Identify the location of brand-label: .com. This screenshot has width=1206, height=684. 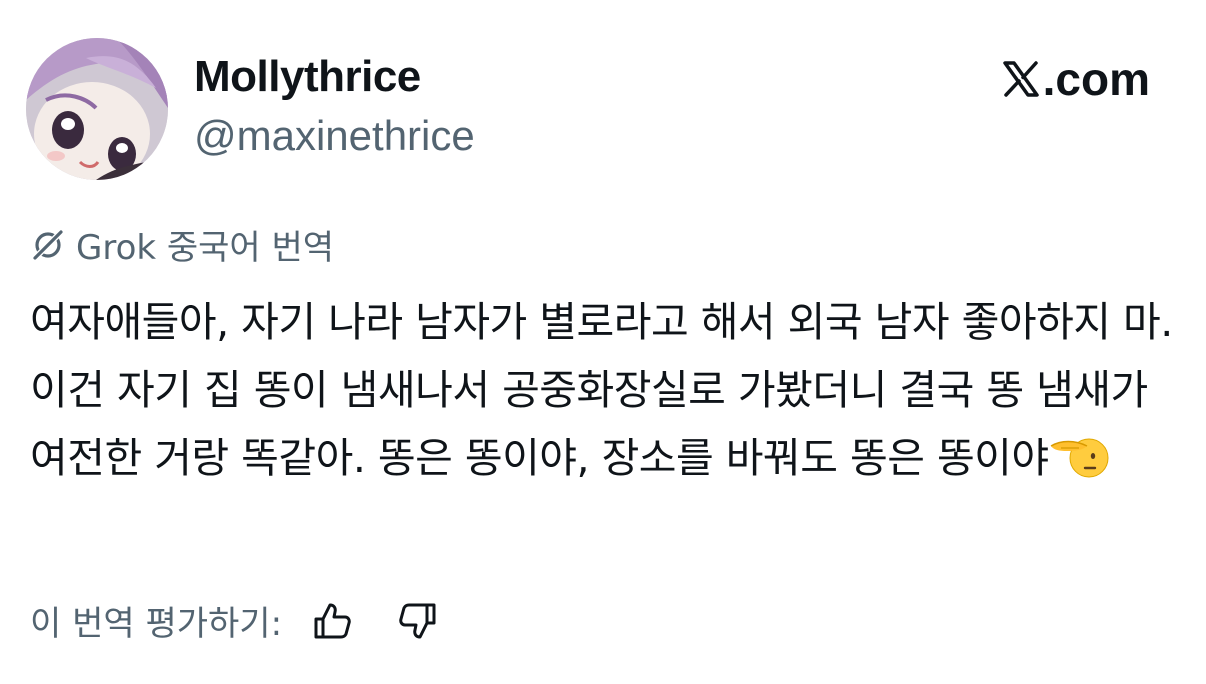
(1096, 79).